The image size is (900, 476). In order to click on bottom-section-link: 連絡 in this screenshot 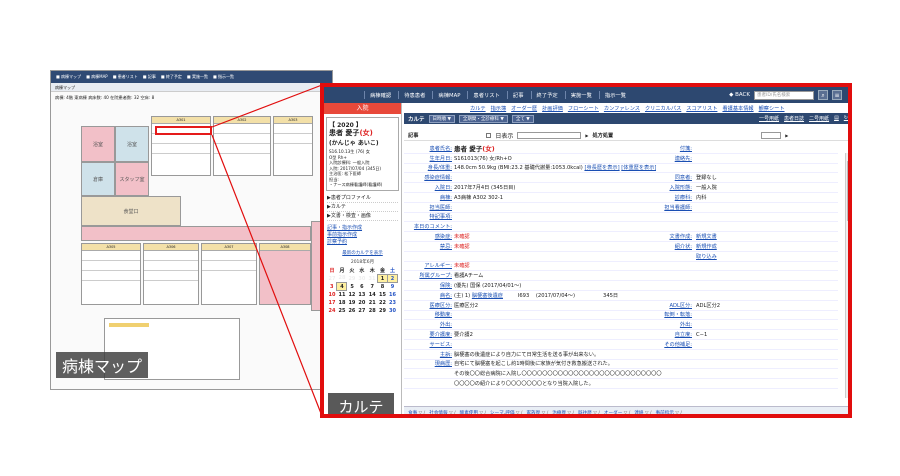, I will do `click(642, 412)`.